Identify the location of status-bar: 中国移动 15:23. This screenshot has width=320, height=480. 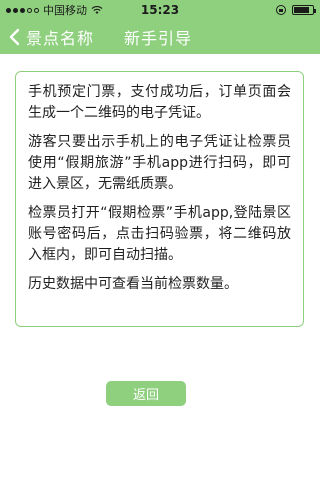
(160, 10).